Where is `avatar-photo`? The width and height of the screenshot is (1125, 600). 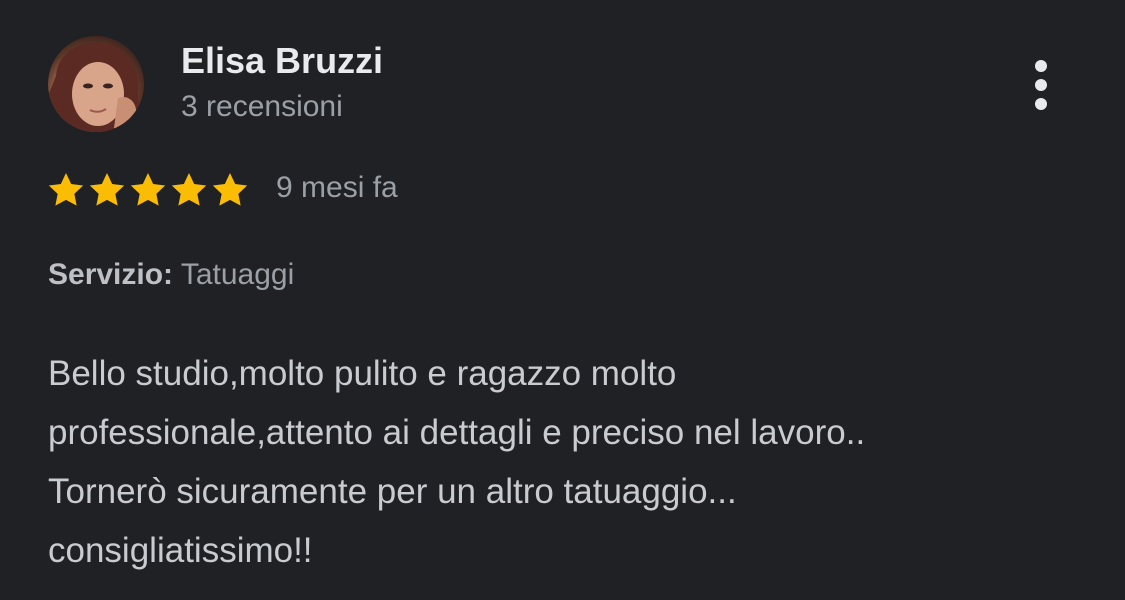
avatar-photo is located at coordinates (96, 87).